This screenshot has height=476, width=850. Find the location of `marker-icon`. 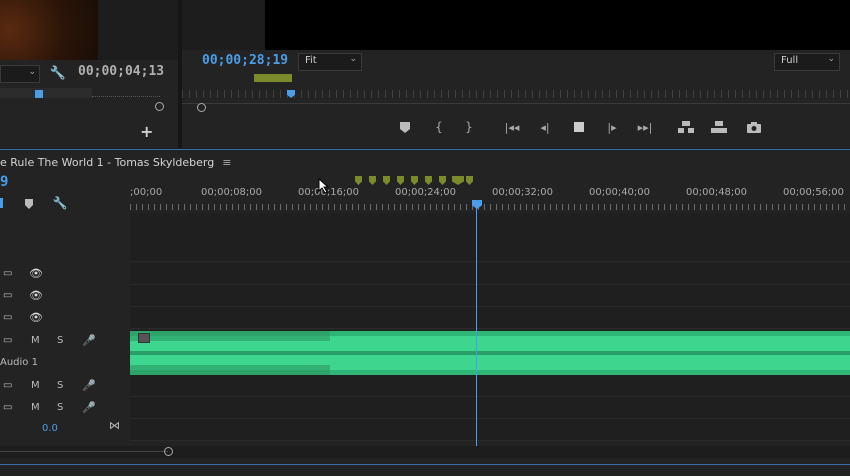

marker-icon is located at coordinates (29, 204).